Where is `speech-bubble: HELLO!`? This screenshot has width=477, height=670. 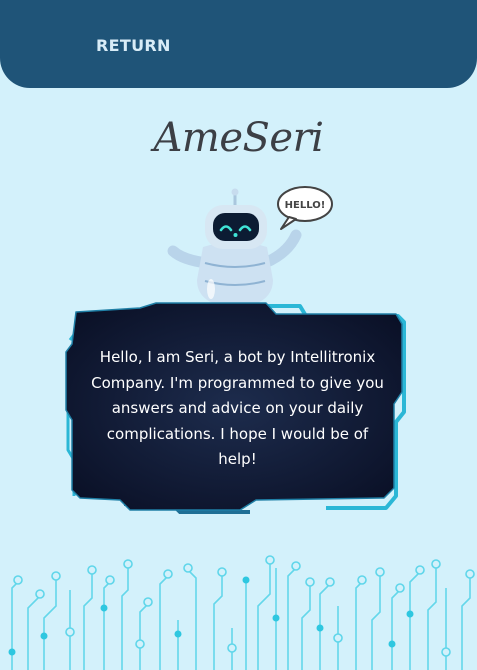 speech-bubble: HELLO! is located at coordinates (305, 208).